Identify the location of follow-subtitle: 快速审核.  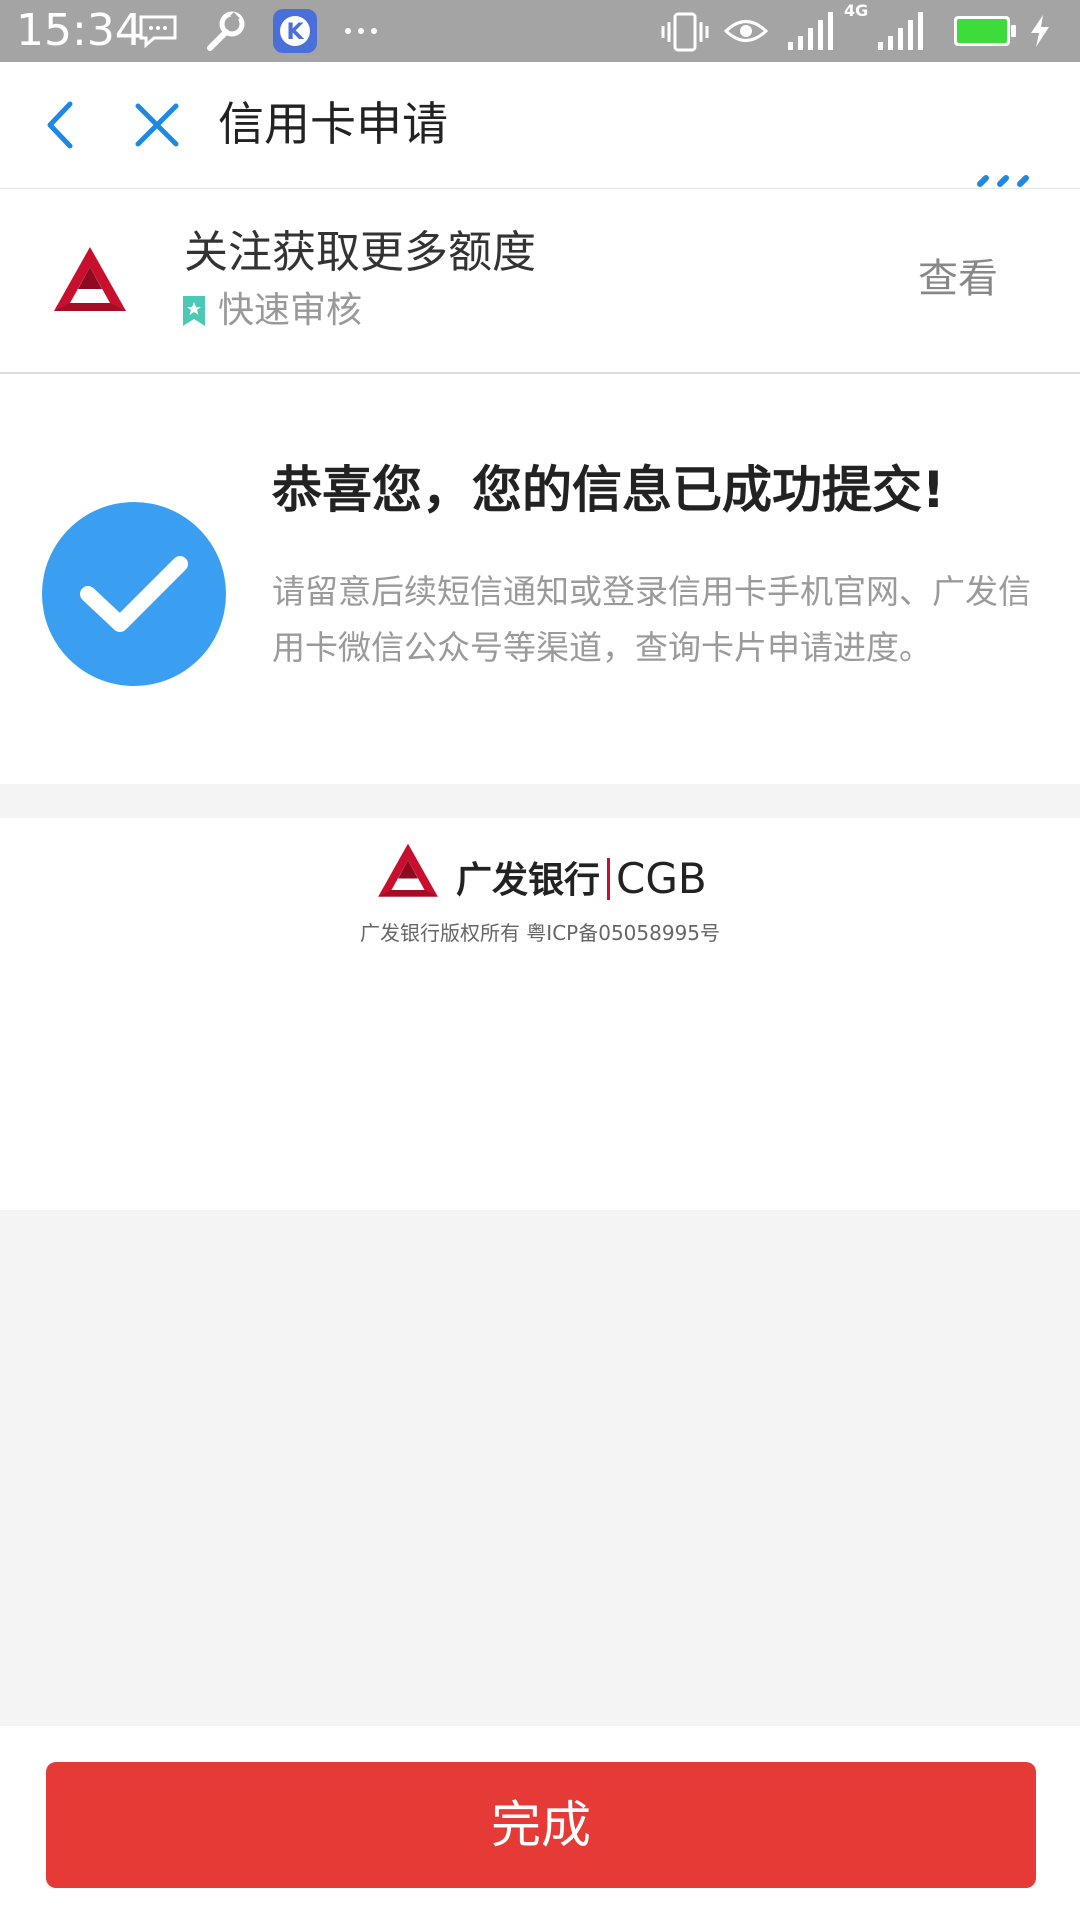
(290, 310).